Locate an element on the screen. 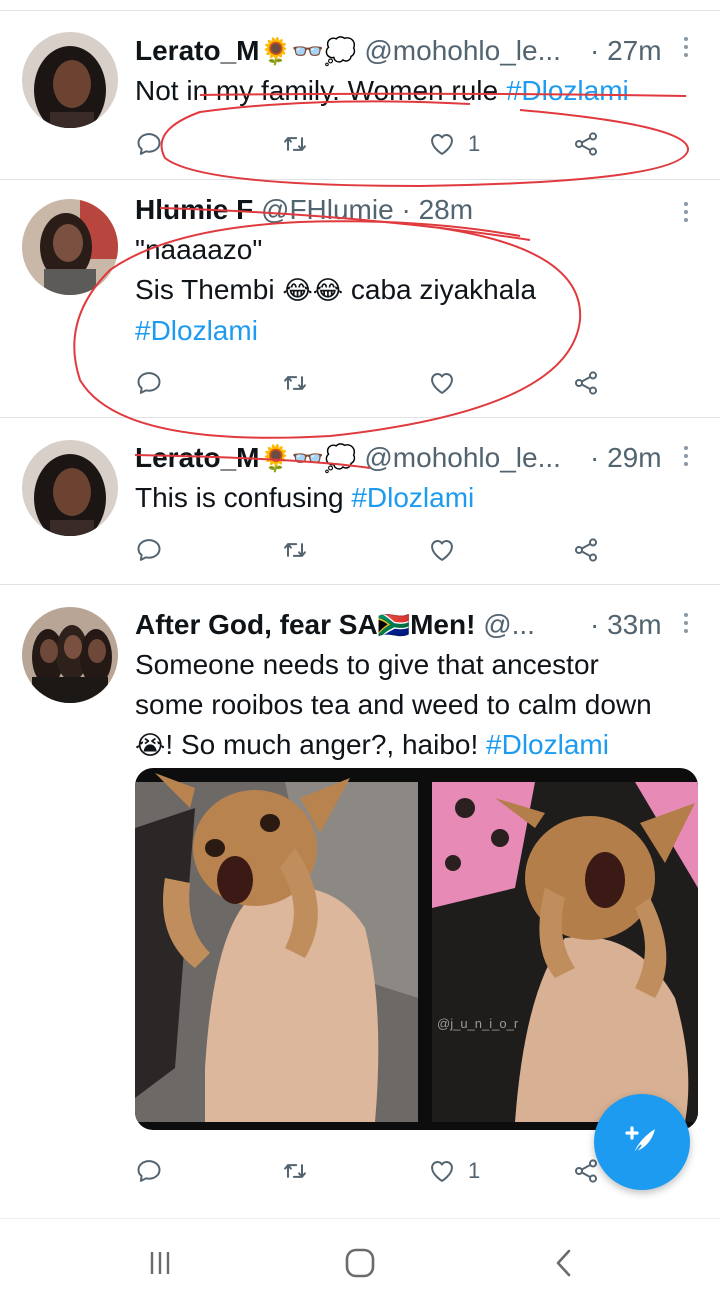  home-icon is located at coordinates (360, 1263).